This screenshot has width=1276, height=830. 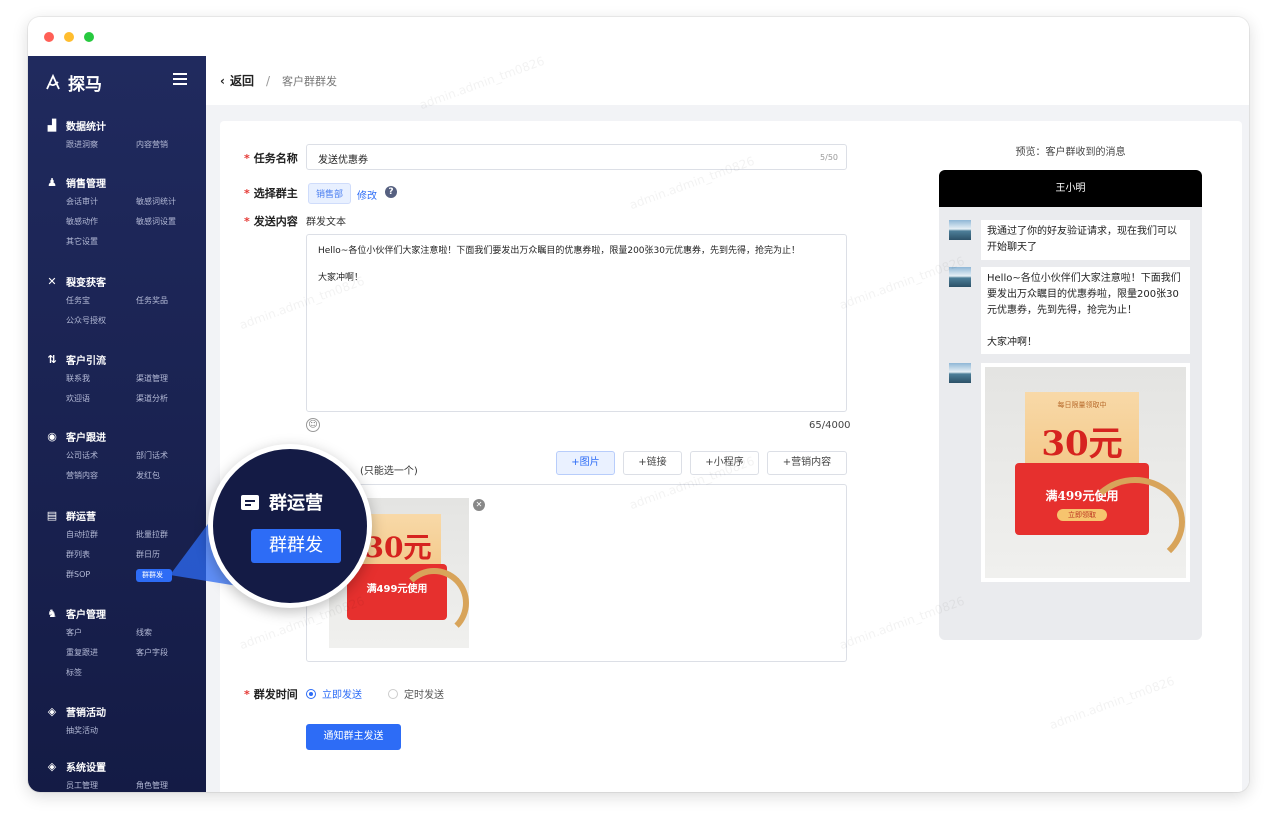 What do you see at coordinates (126, 125) in the screenshot?
I see `sidebar-group-header: ▟ 数据统计` at bounding box center [126, 125].